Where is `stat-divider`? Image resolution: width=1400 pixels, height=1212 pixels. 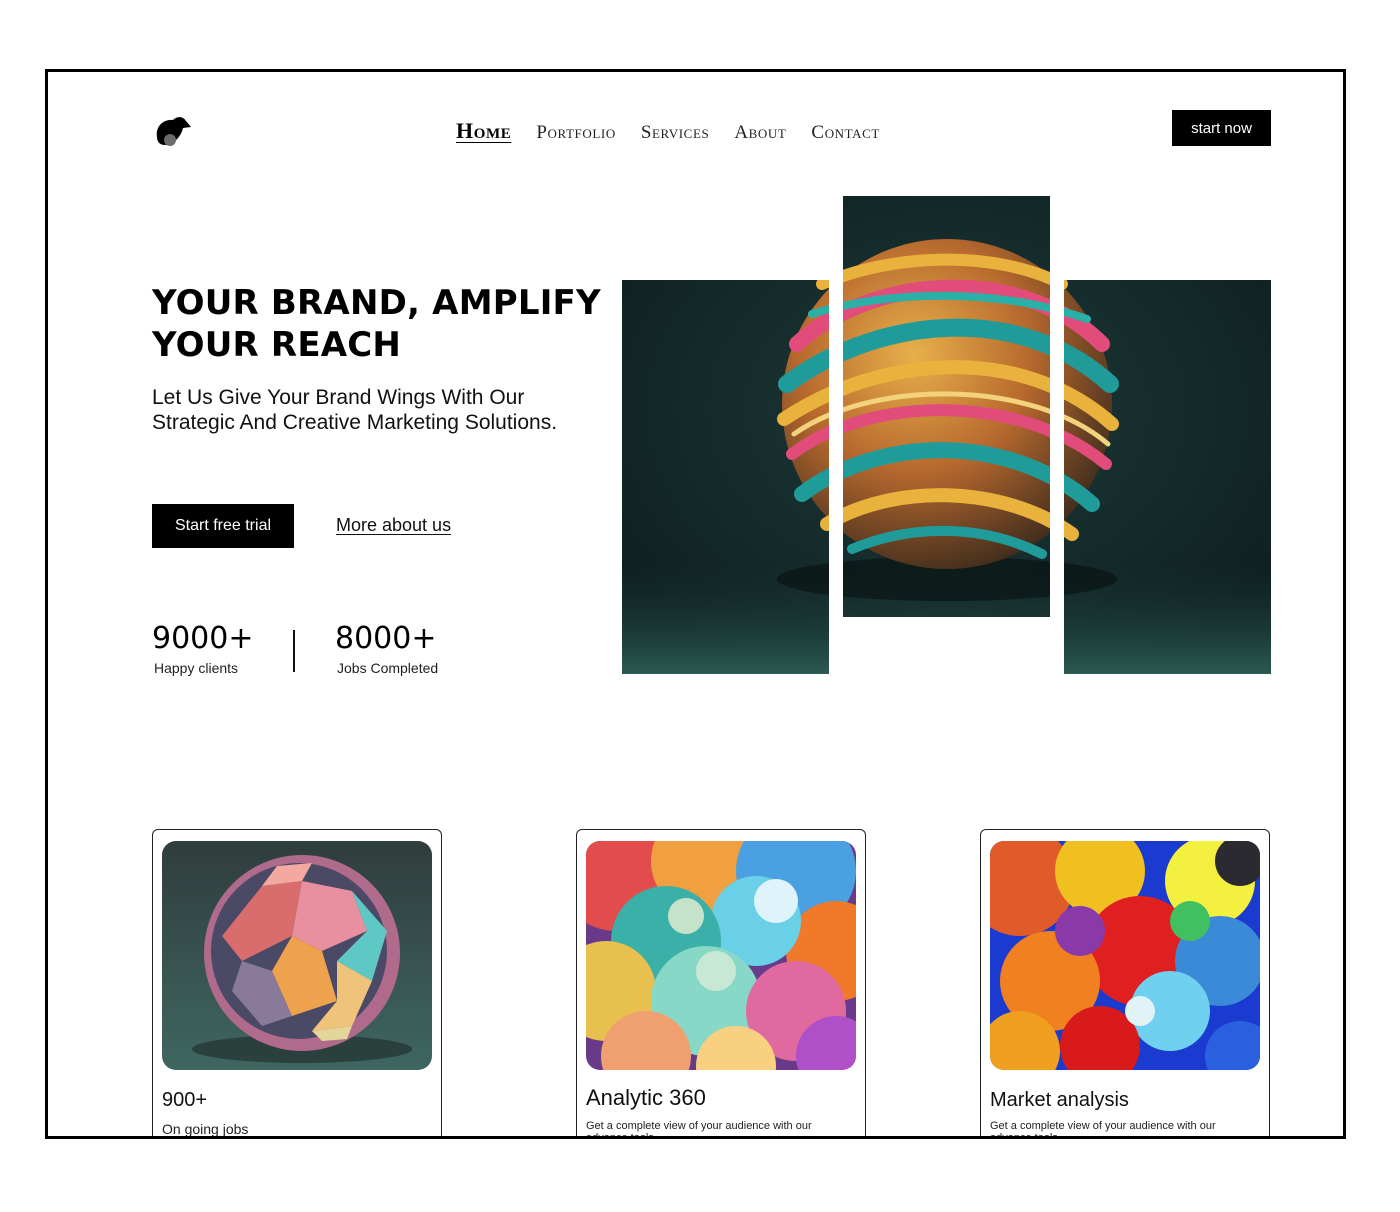 stat-divider is located at coordinates (294, 651).